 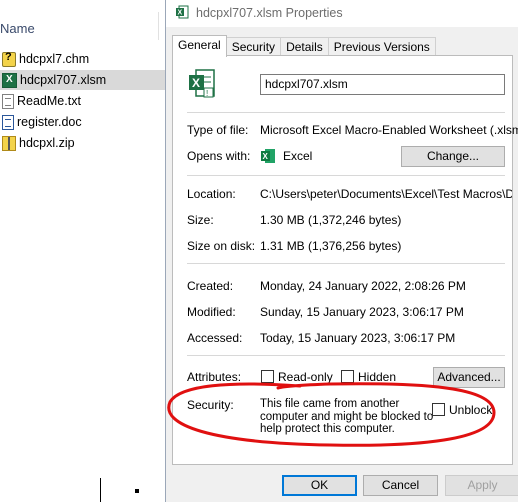 What do you see at coordinates (358, 338) in the screenshot?
I see `accessed-value: Today, 15 January 2023, 3:06:17 PM` at bounding box center [358, 338].